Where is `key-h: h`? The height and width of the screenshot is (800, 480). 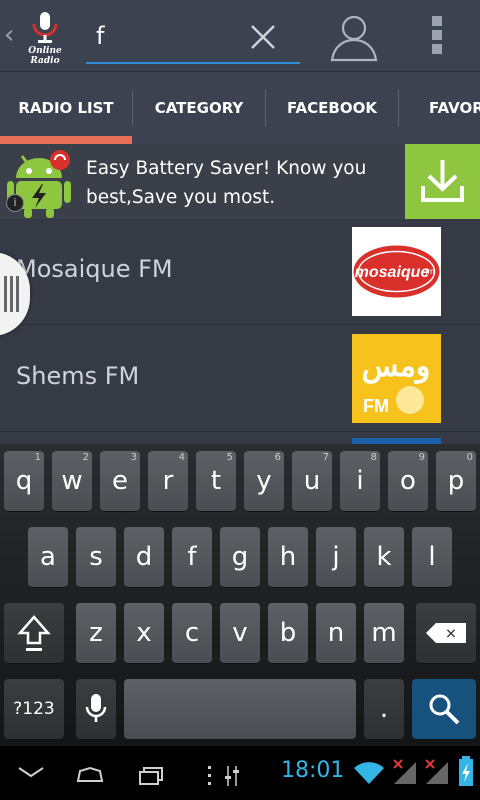 key-h: h is located at coordinates (288, 557).